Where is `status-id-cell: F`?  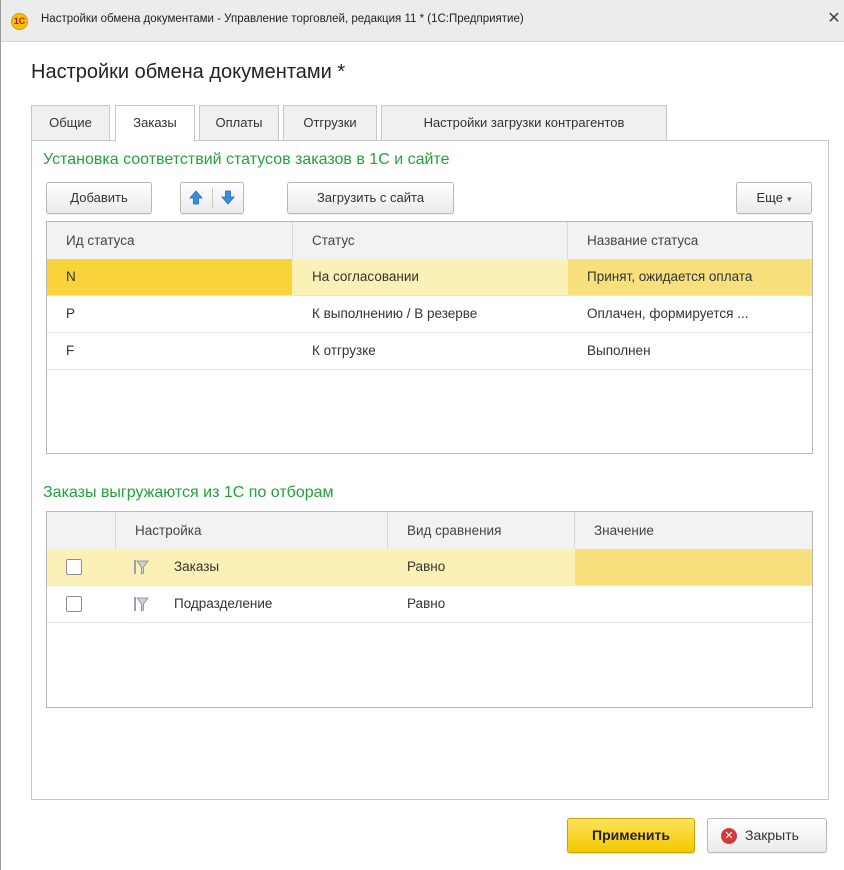 status-id-cell: F is located at coordinates (70, 350).